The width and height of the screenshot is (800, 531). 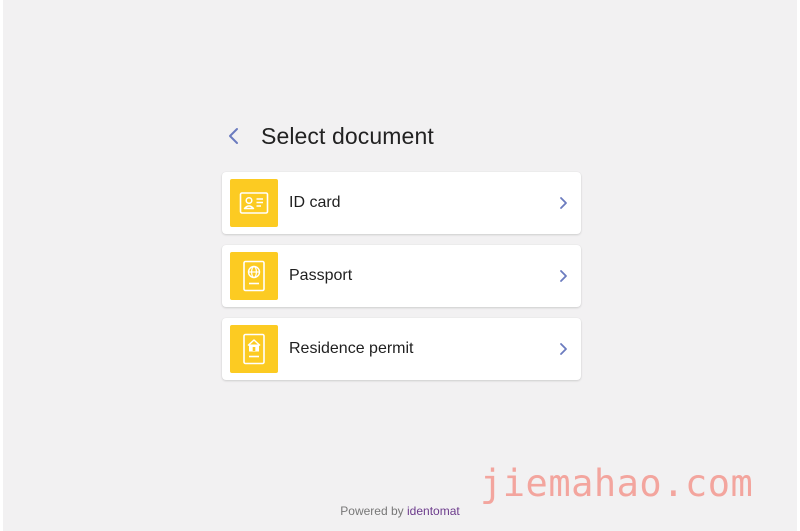 I want to click on document-option-label: Residence permit, so click(x=351, y=348).